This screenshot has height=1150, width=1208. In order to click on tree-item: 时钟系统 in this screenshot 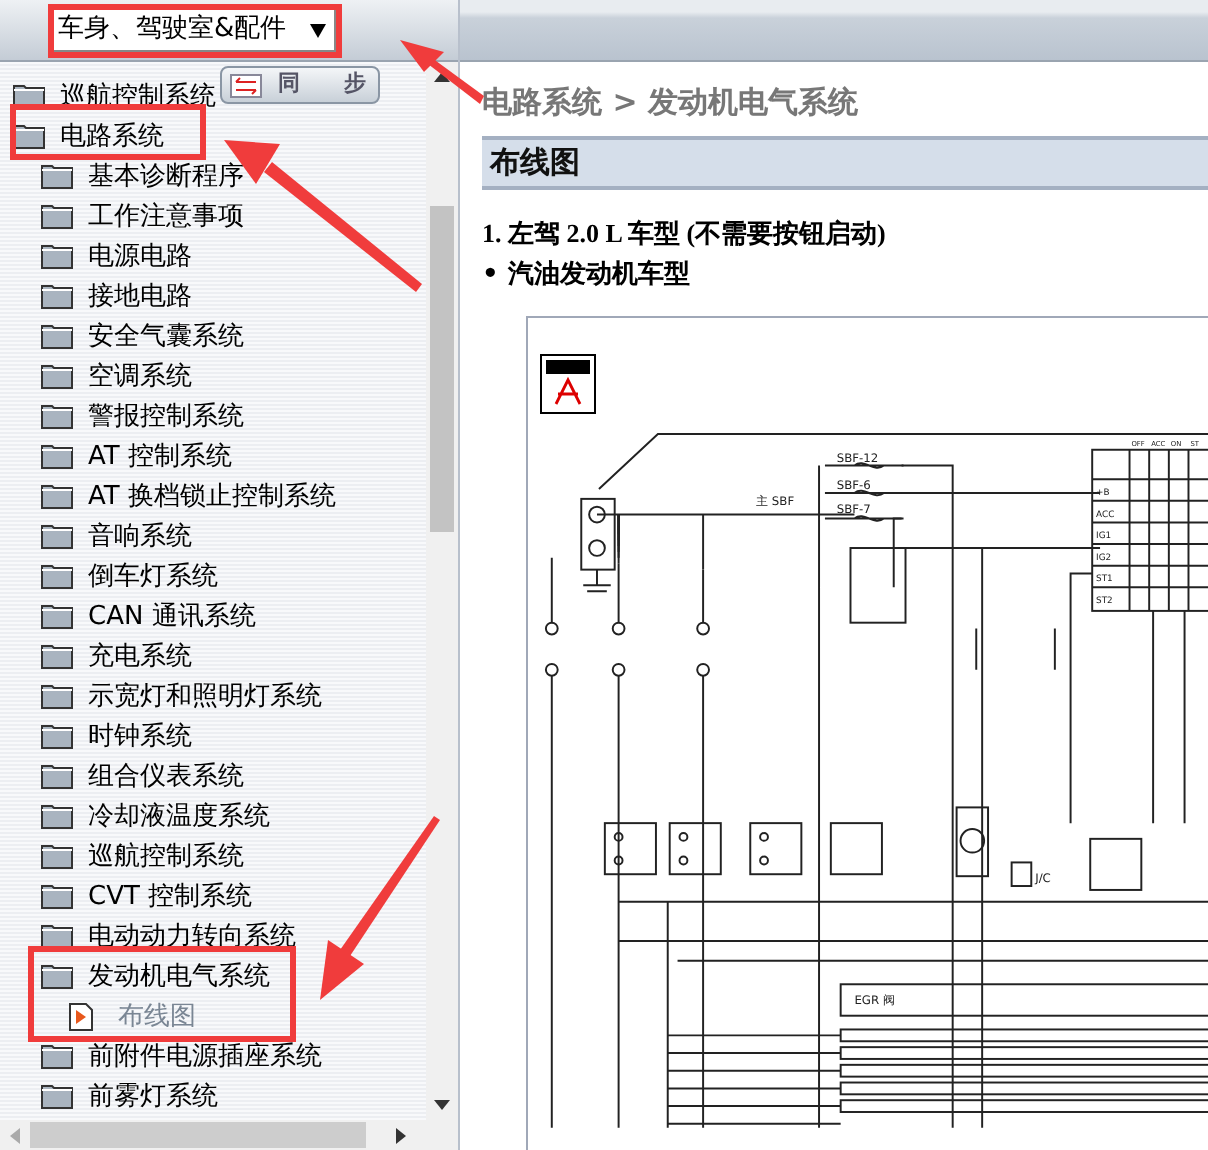, I will do `click(140, 736)`.